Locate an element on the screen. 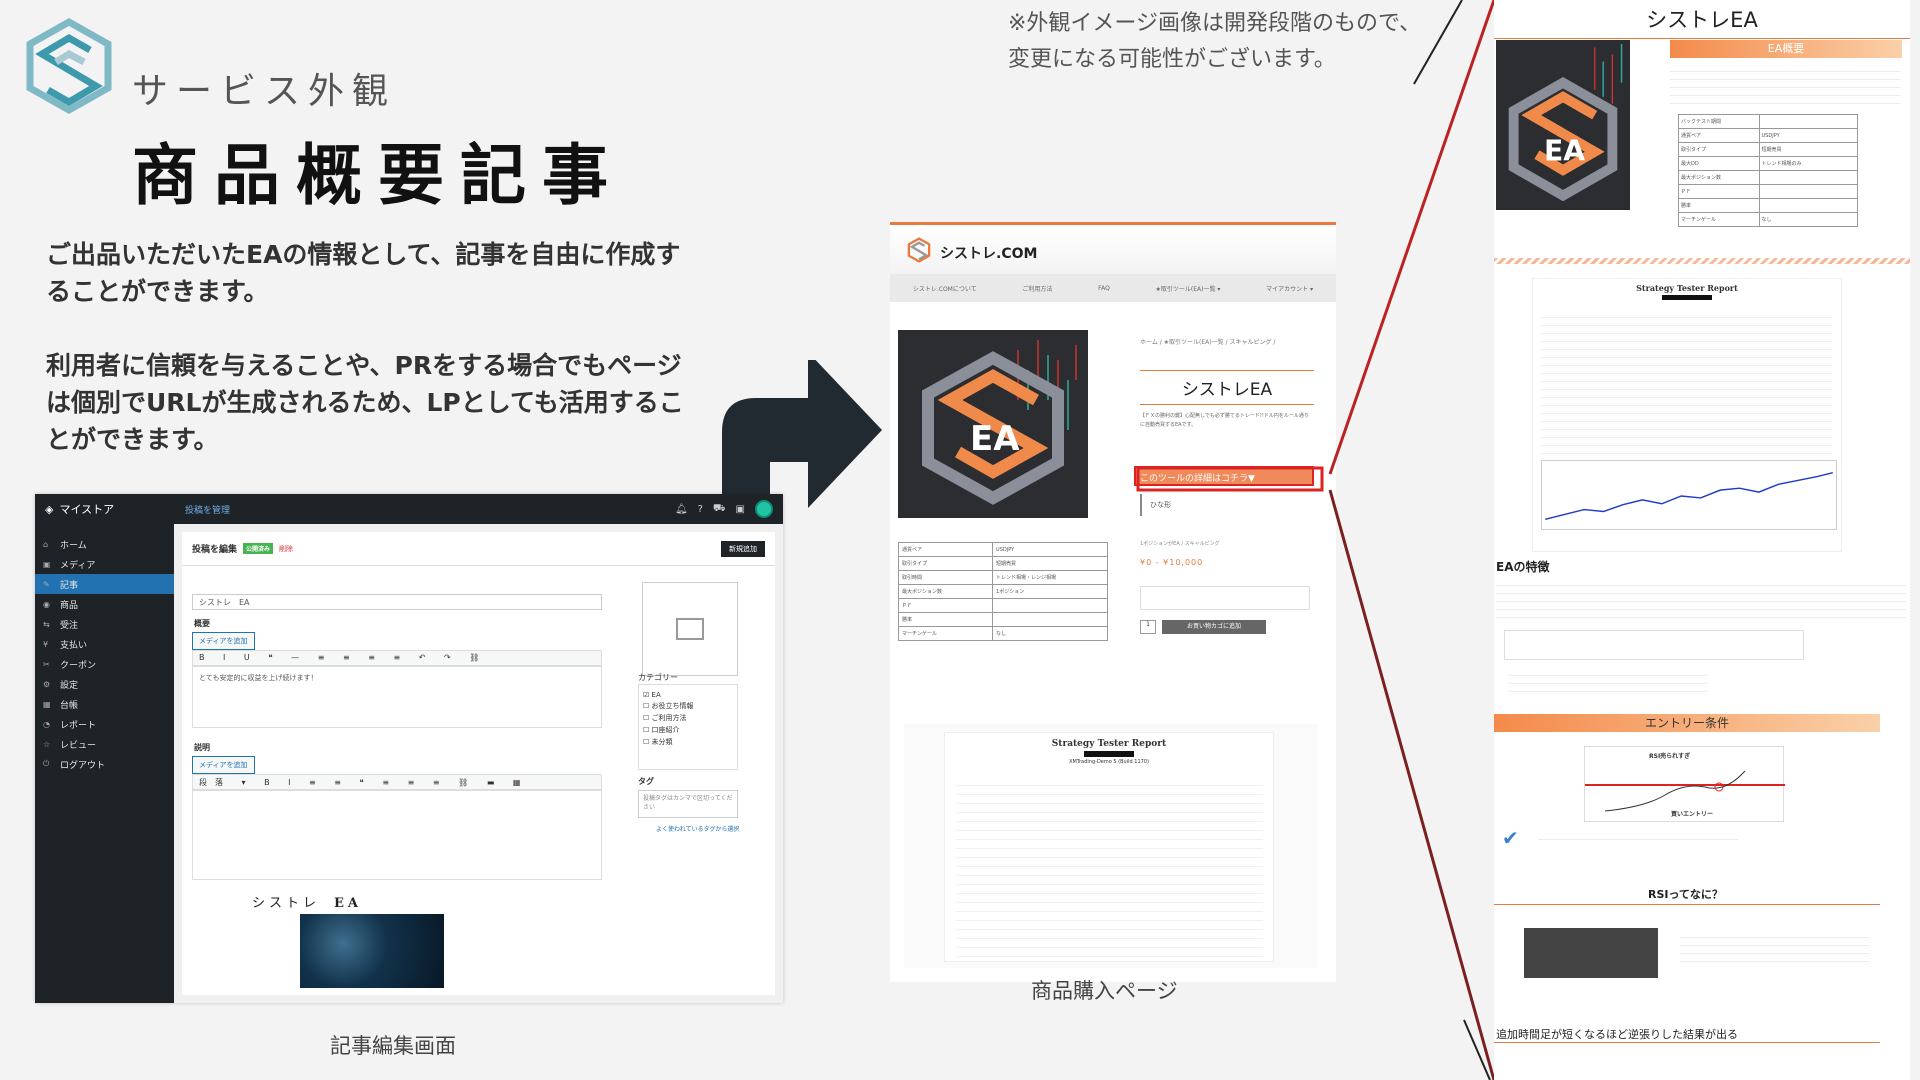 Image resolution: width=1920 pixels, height=1080 pixels. quantity-input: 1 is located at coordinates (1148, 627).